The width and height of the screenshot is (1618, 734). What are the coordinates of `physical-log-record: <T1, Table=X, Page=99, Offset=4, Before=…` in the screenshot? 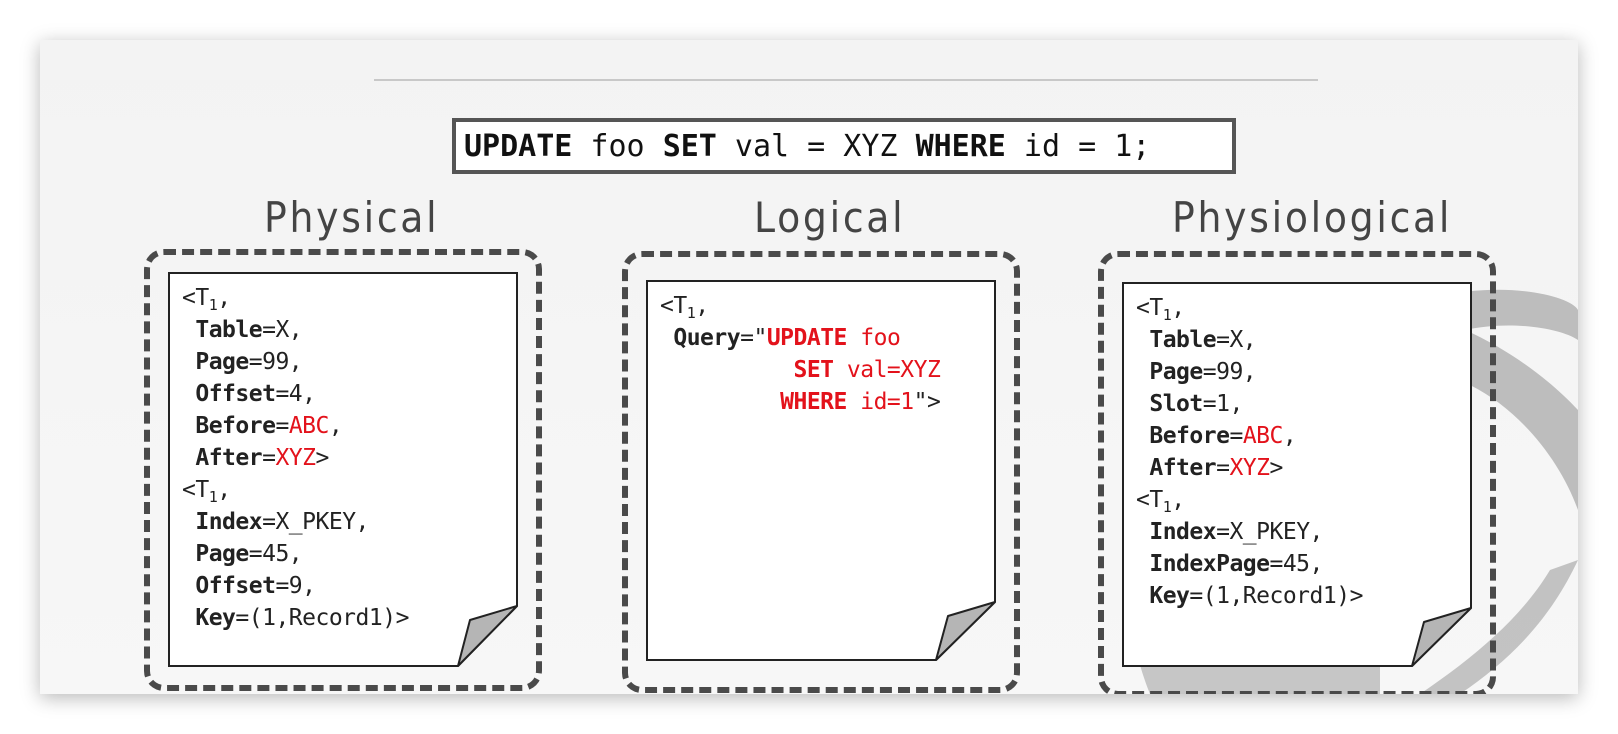 It's located at (295, 458).